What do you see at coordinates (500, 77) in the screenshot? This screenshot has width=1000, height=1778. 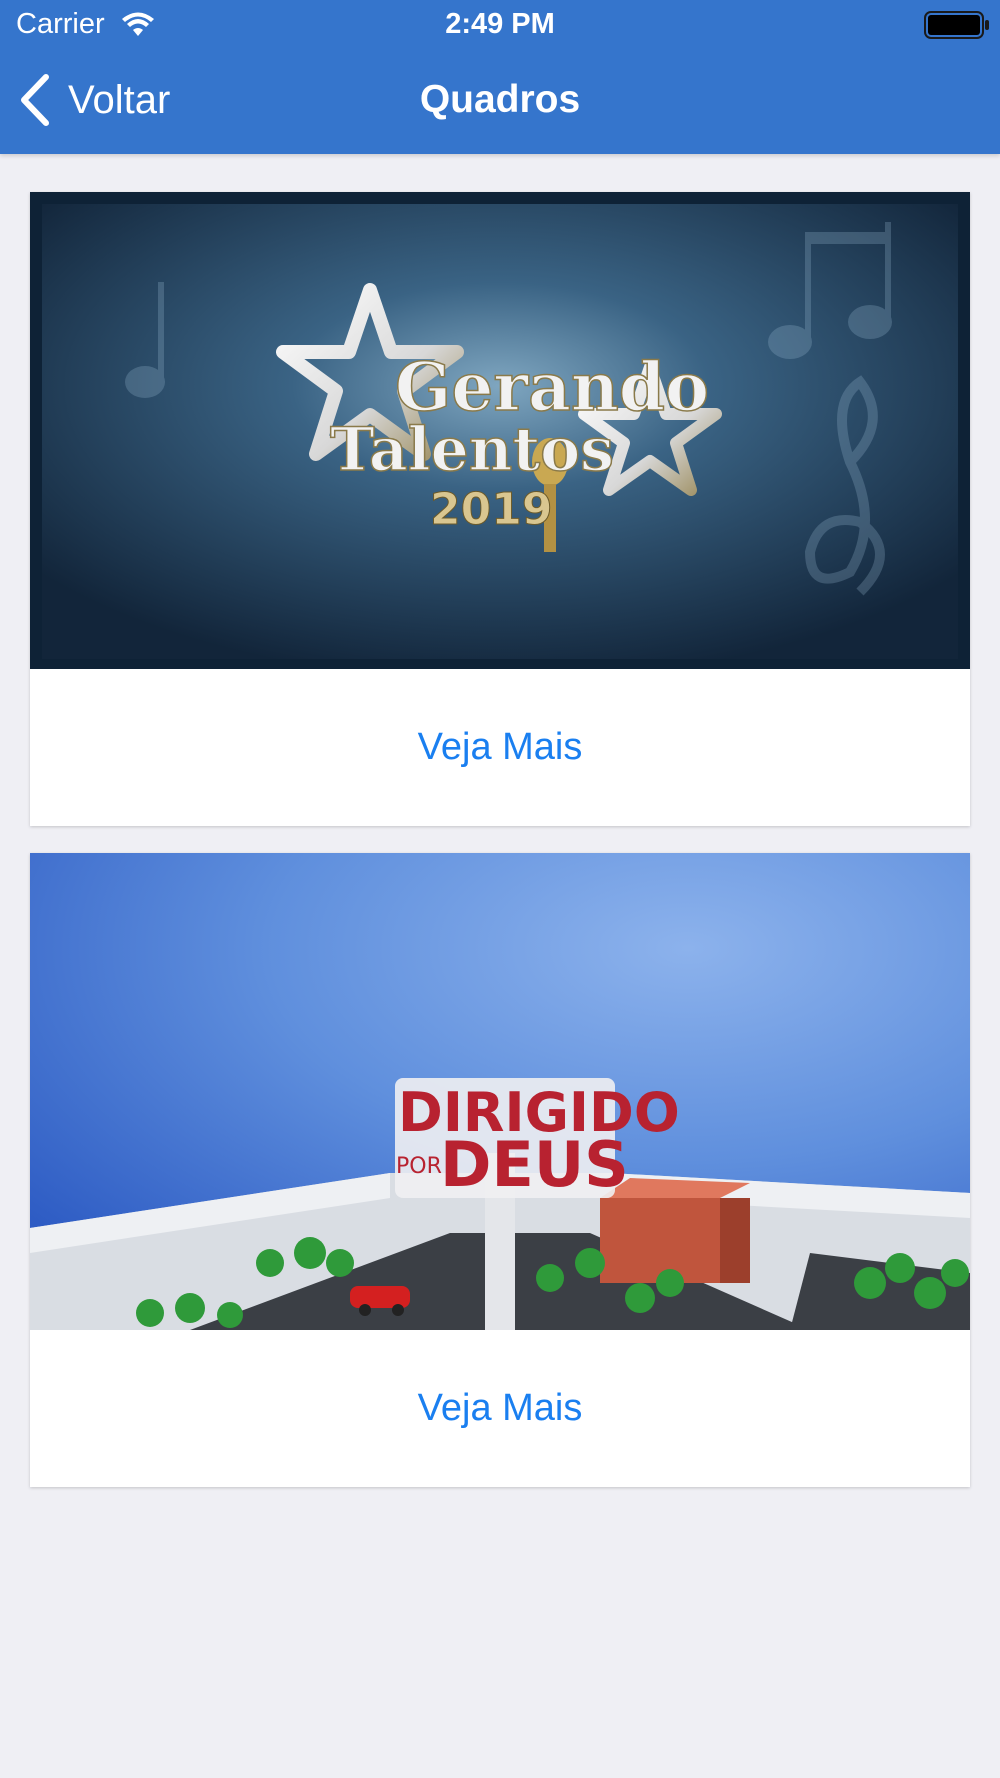 I see `navigation-bar: Carrier 2:49 PM Voltar Quadros` at bounding box center [500, 77].